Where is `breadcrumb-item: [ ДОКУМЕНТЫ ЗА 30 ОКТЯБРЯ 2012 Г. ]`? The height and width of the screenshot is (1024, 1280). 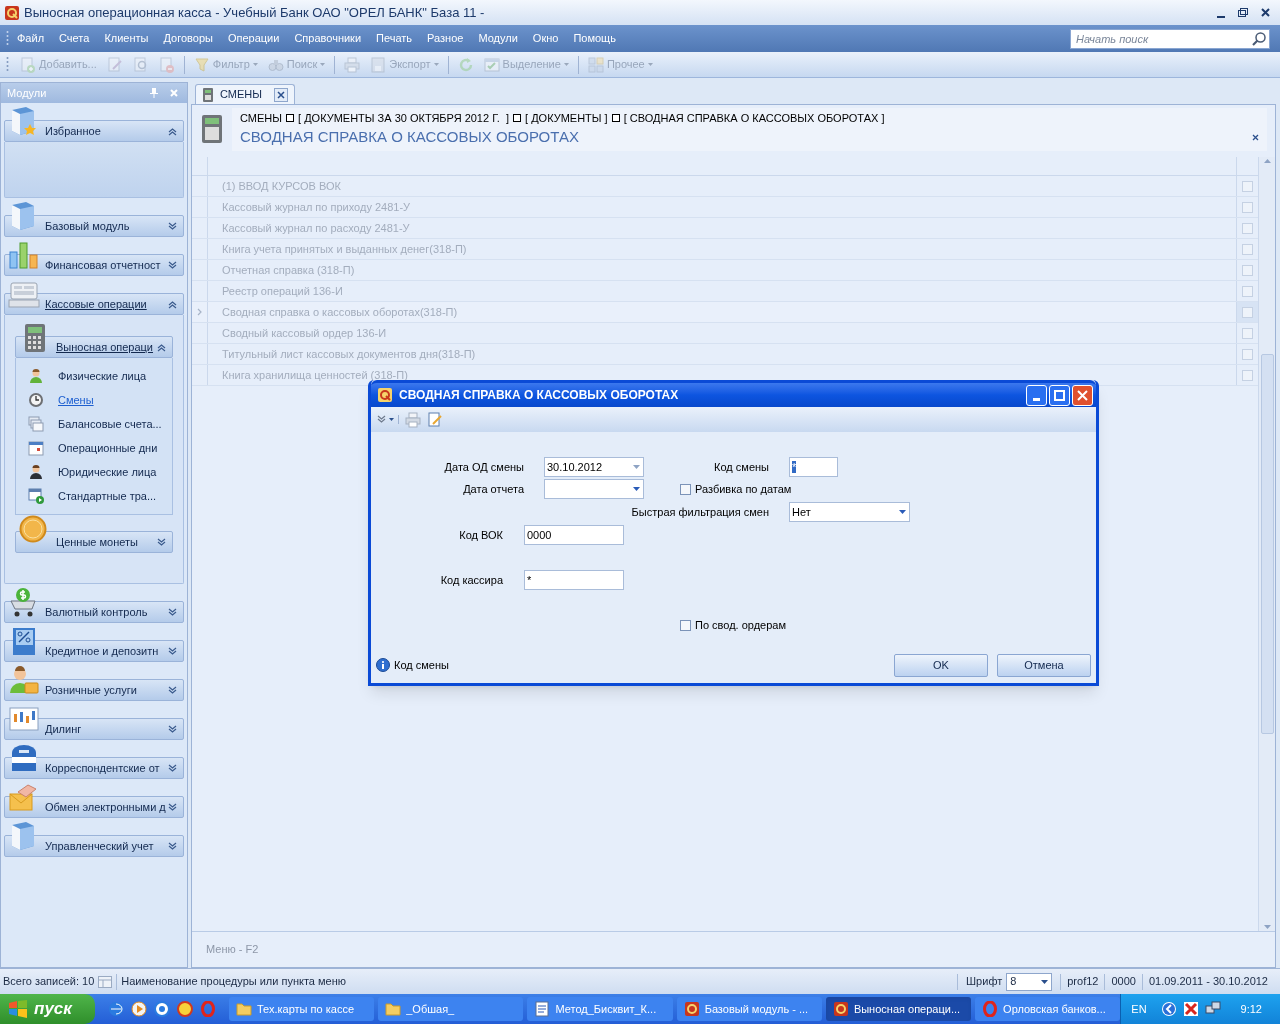
breadcrumb-item: [ ДОКУМЕНТЫ ЗА 30 ОКТЯБРЯ 2012 Г. ] is located at coordinates (403, 117).